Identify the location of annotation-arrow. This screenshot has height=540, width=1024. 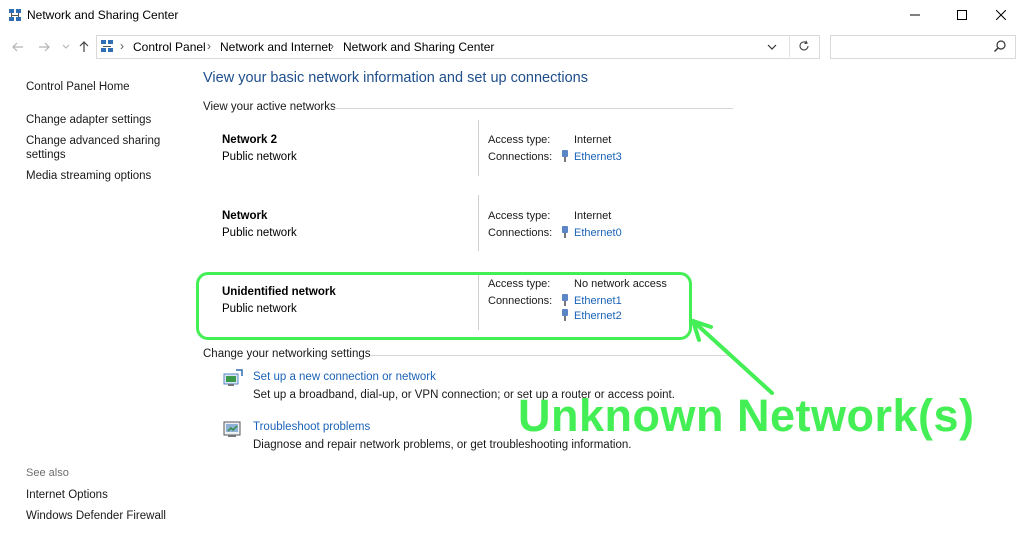
(732, 357).